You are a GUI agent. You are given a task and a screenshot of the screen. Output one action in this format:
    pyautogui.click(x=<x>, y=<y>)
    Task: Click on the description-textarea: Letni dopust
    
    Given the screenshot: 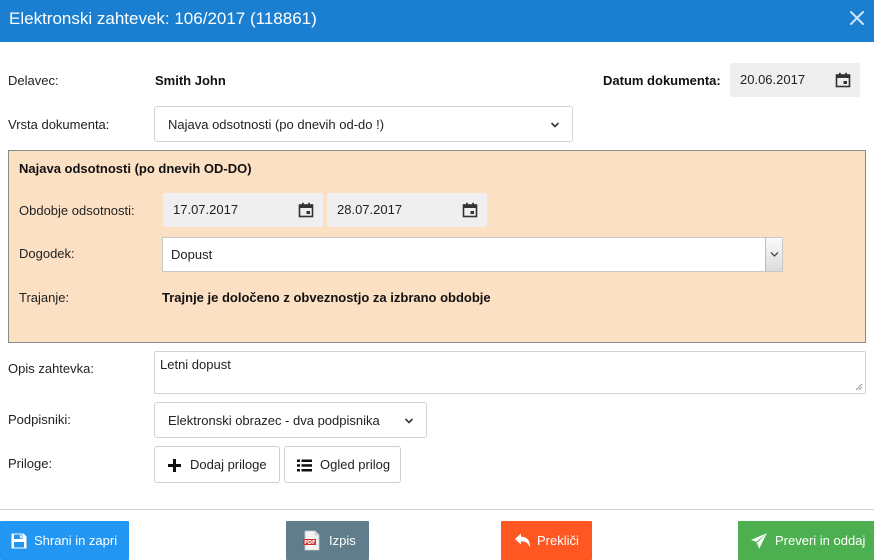 What is the action you would take?
    pyautogui.click(x=510, y=372)
    